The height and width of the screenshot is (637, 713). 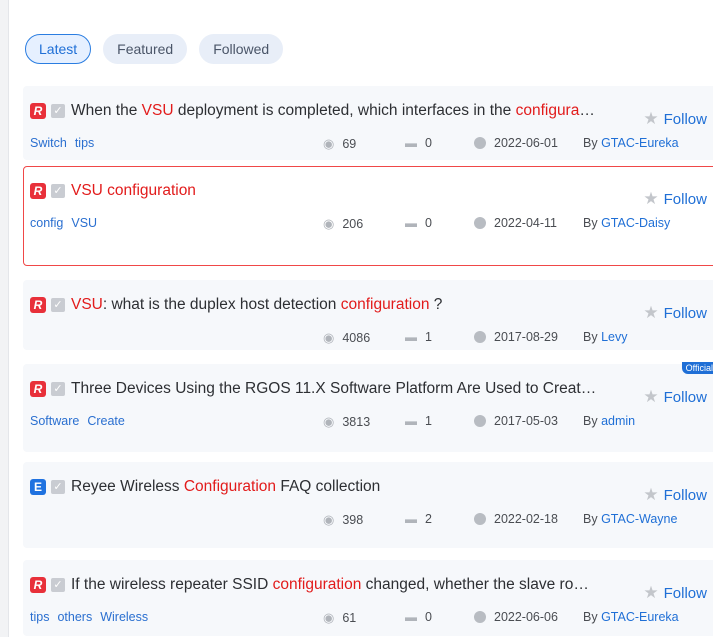 I want to click on post-date-value: 2017-05-03, so click(x=526, y=421).